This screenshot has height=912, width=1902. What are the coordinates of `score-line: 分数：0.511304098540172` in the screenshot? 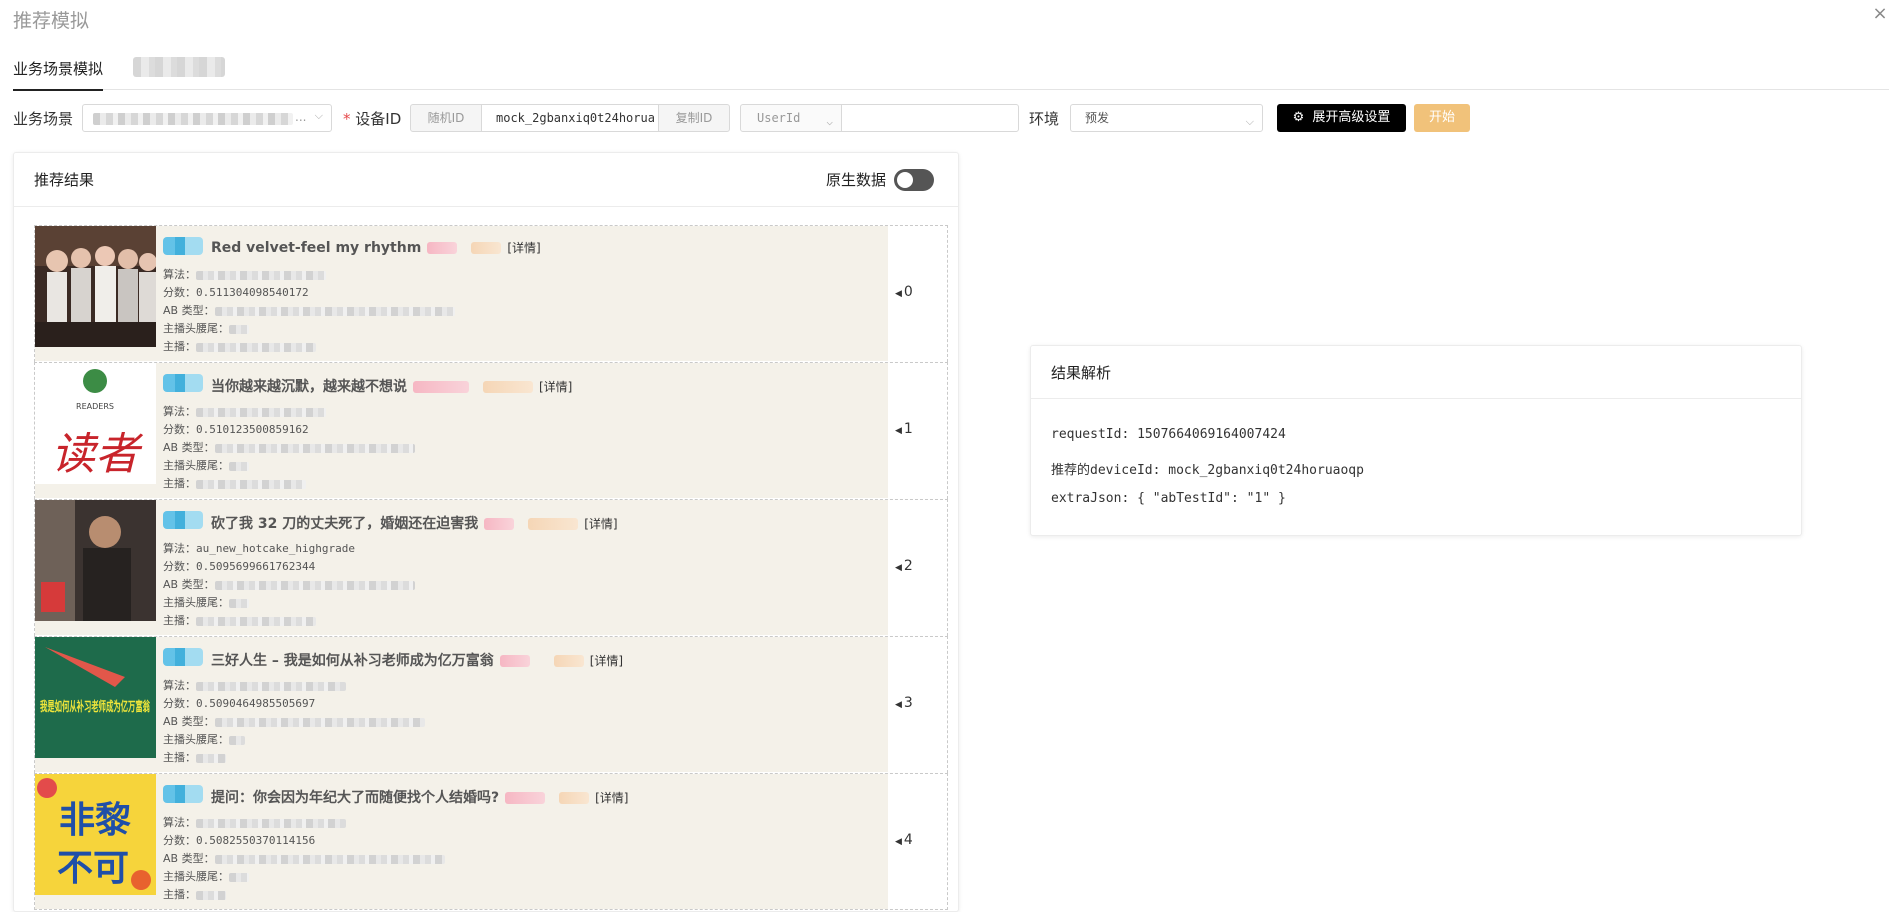 It's located at (236, 292).